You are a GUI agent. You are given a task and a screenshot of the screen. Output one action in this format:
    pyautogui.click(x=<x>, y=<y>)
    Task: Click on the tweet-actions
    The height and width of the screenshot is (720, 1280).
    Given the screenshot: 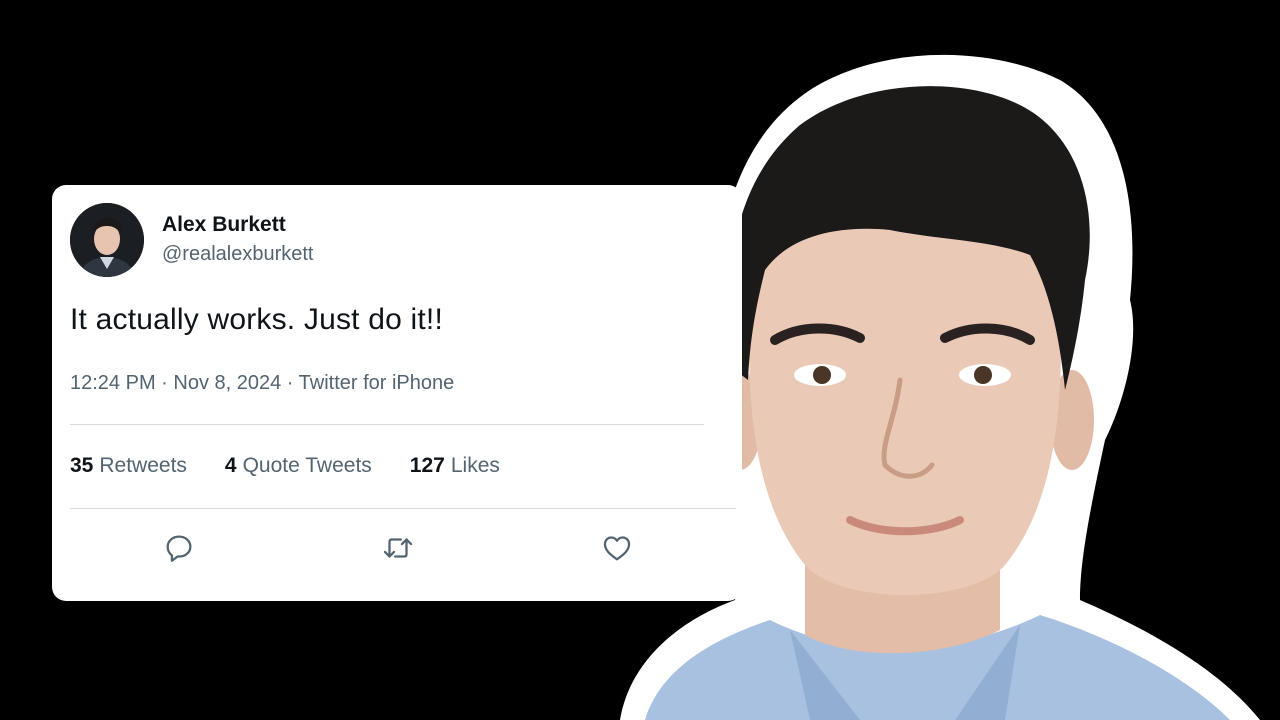 What is the action you would take?
    pyautogui.click(x=397, y=548)
    